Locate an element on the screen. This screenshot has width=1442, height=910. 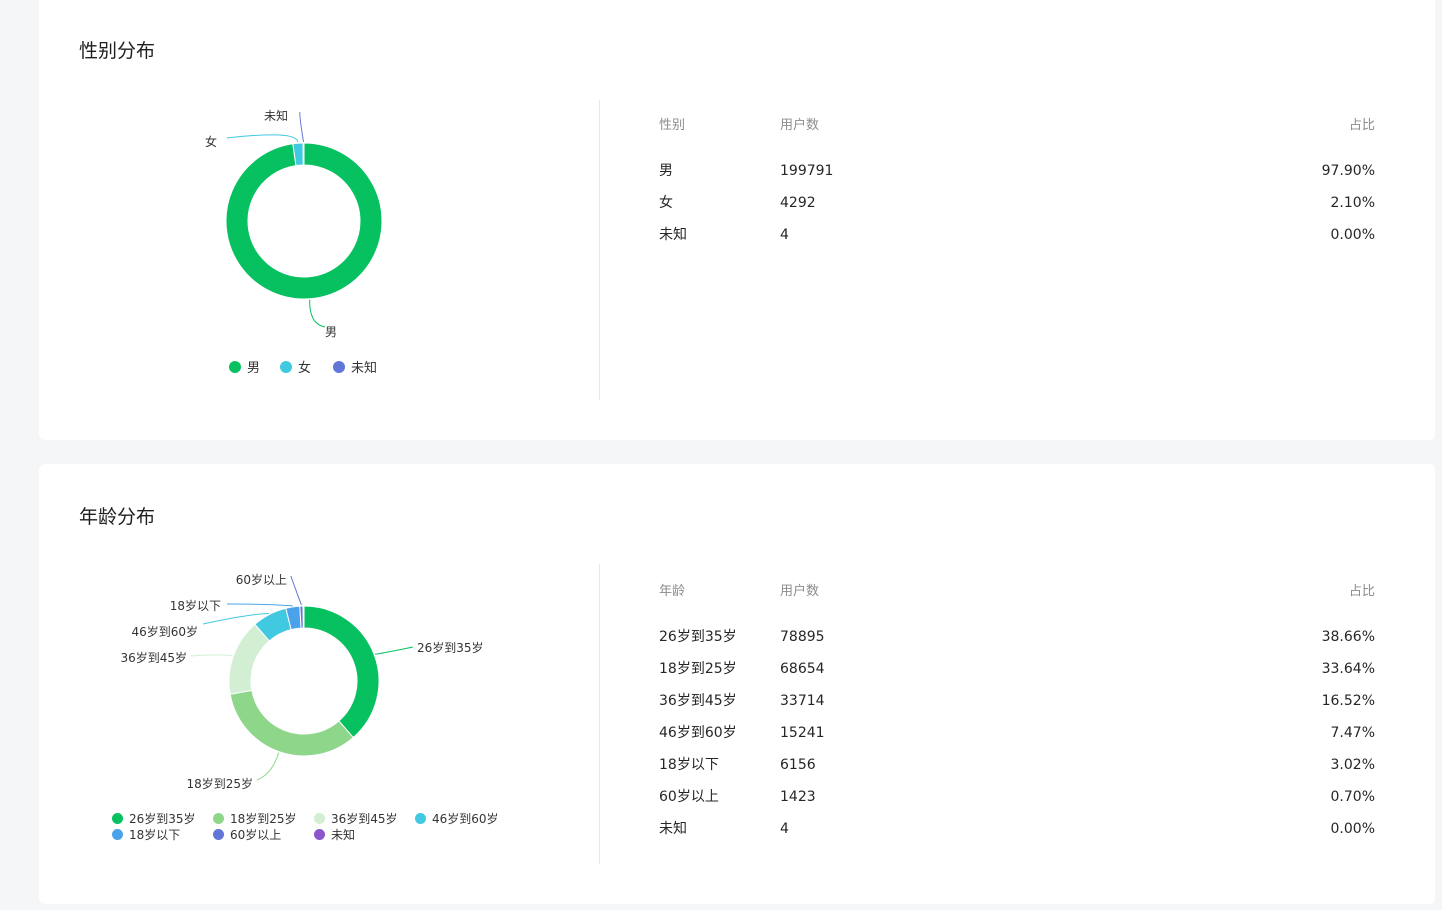
row-percent: 0.00% is located at coordinates (1352, 829).